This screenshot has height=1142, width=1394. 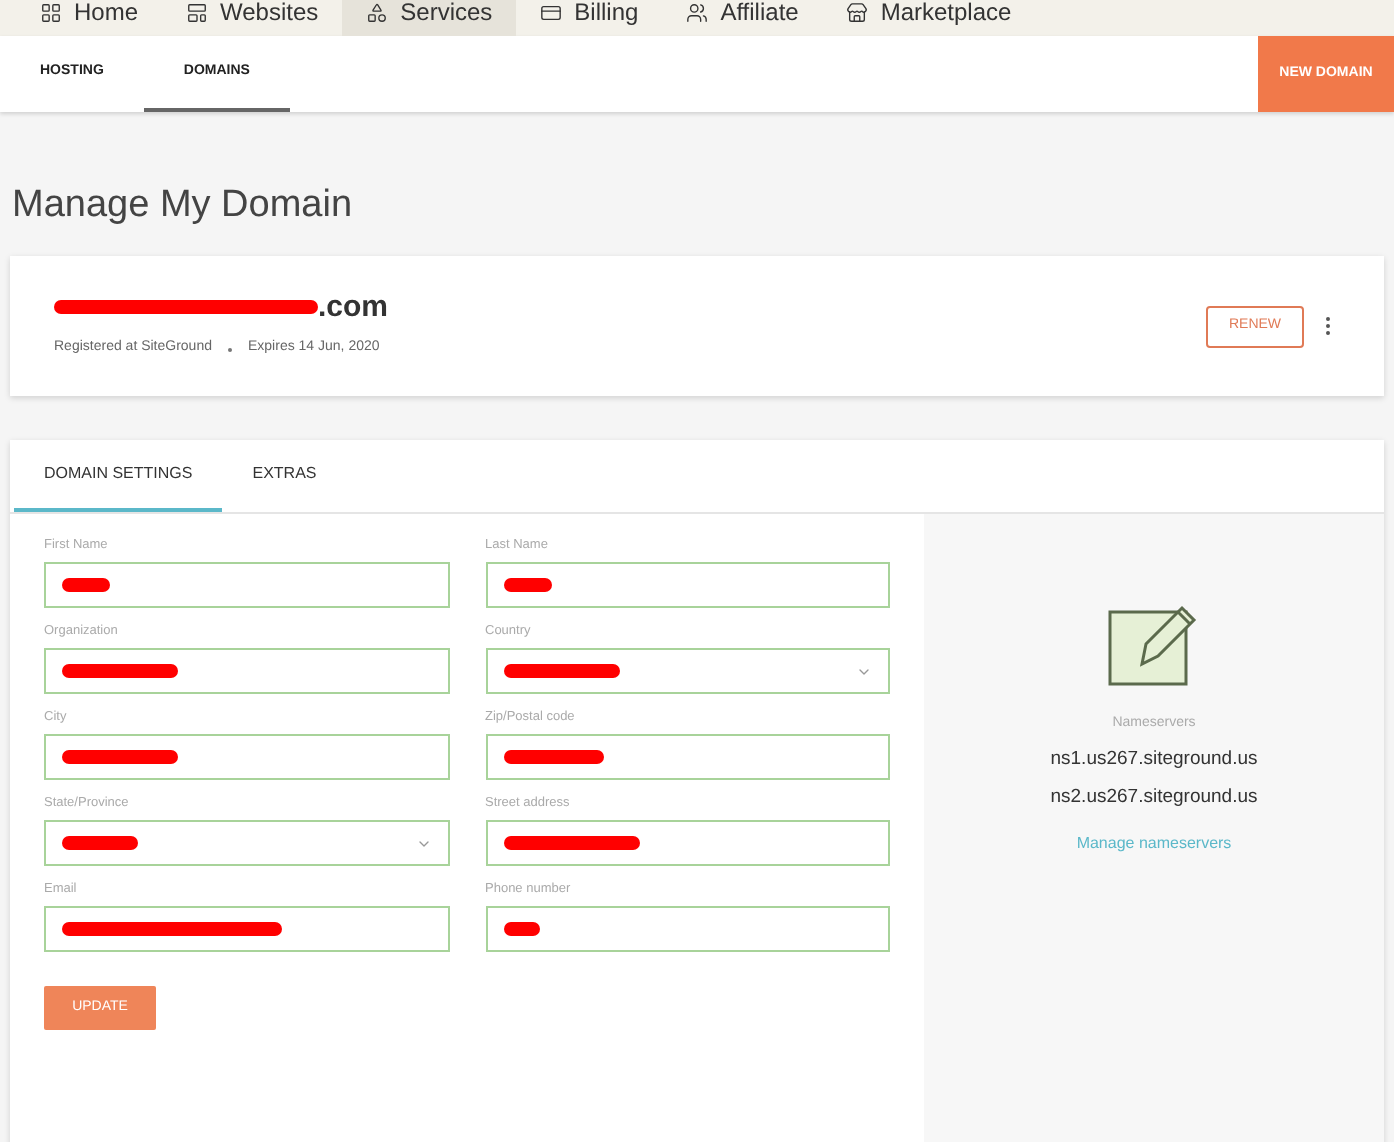 What do you see at coordinates (118, 476) in the screenshot?
I see `settings-tab: DOMAIN SETTINGS` at bounding box center [118, 476].